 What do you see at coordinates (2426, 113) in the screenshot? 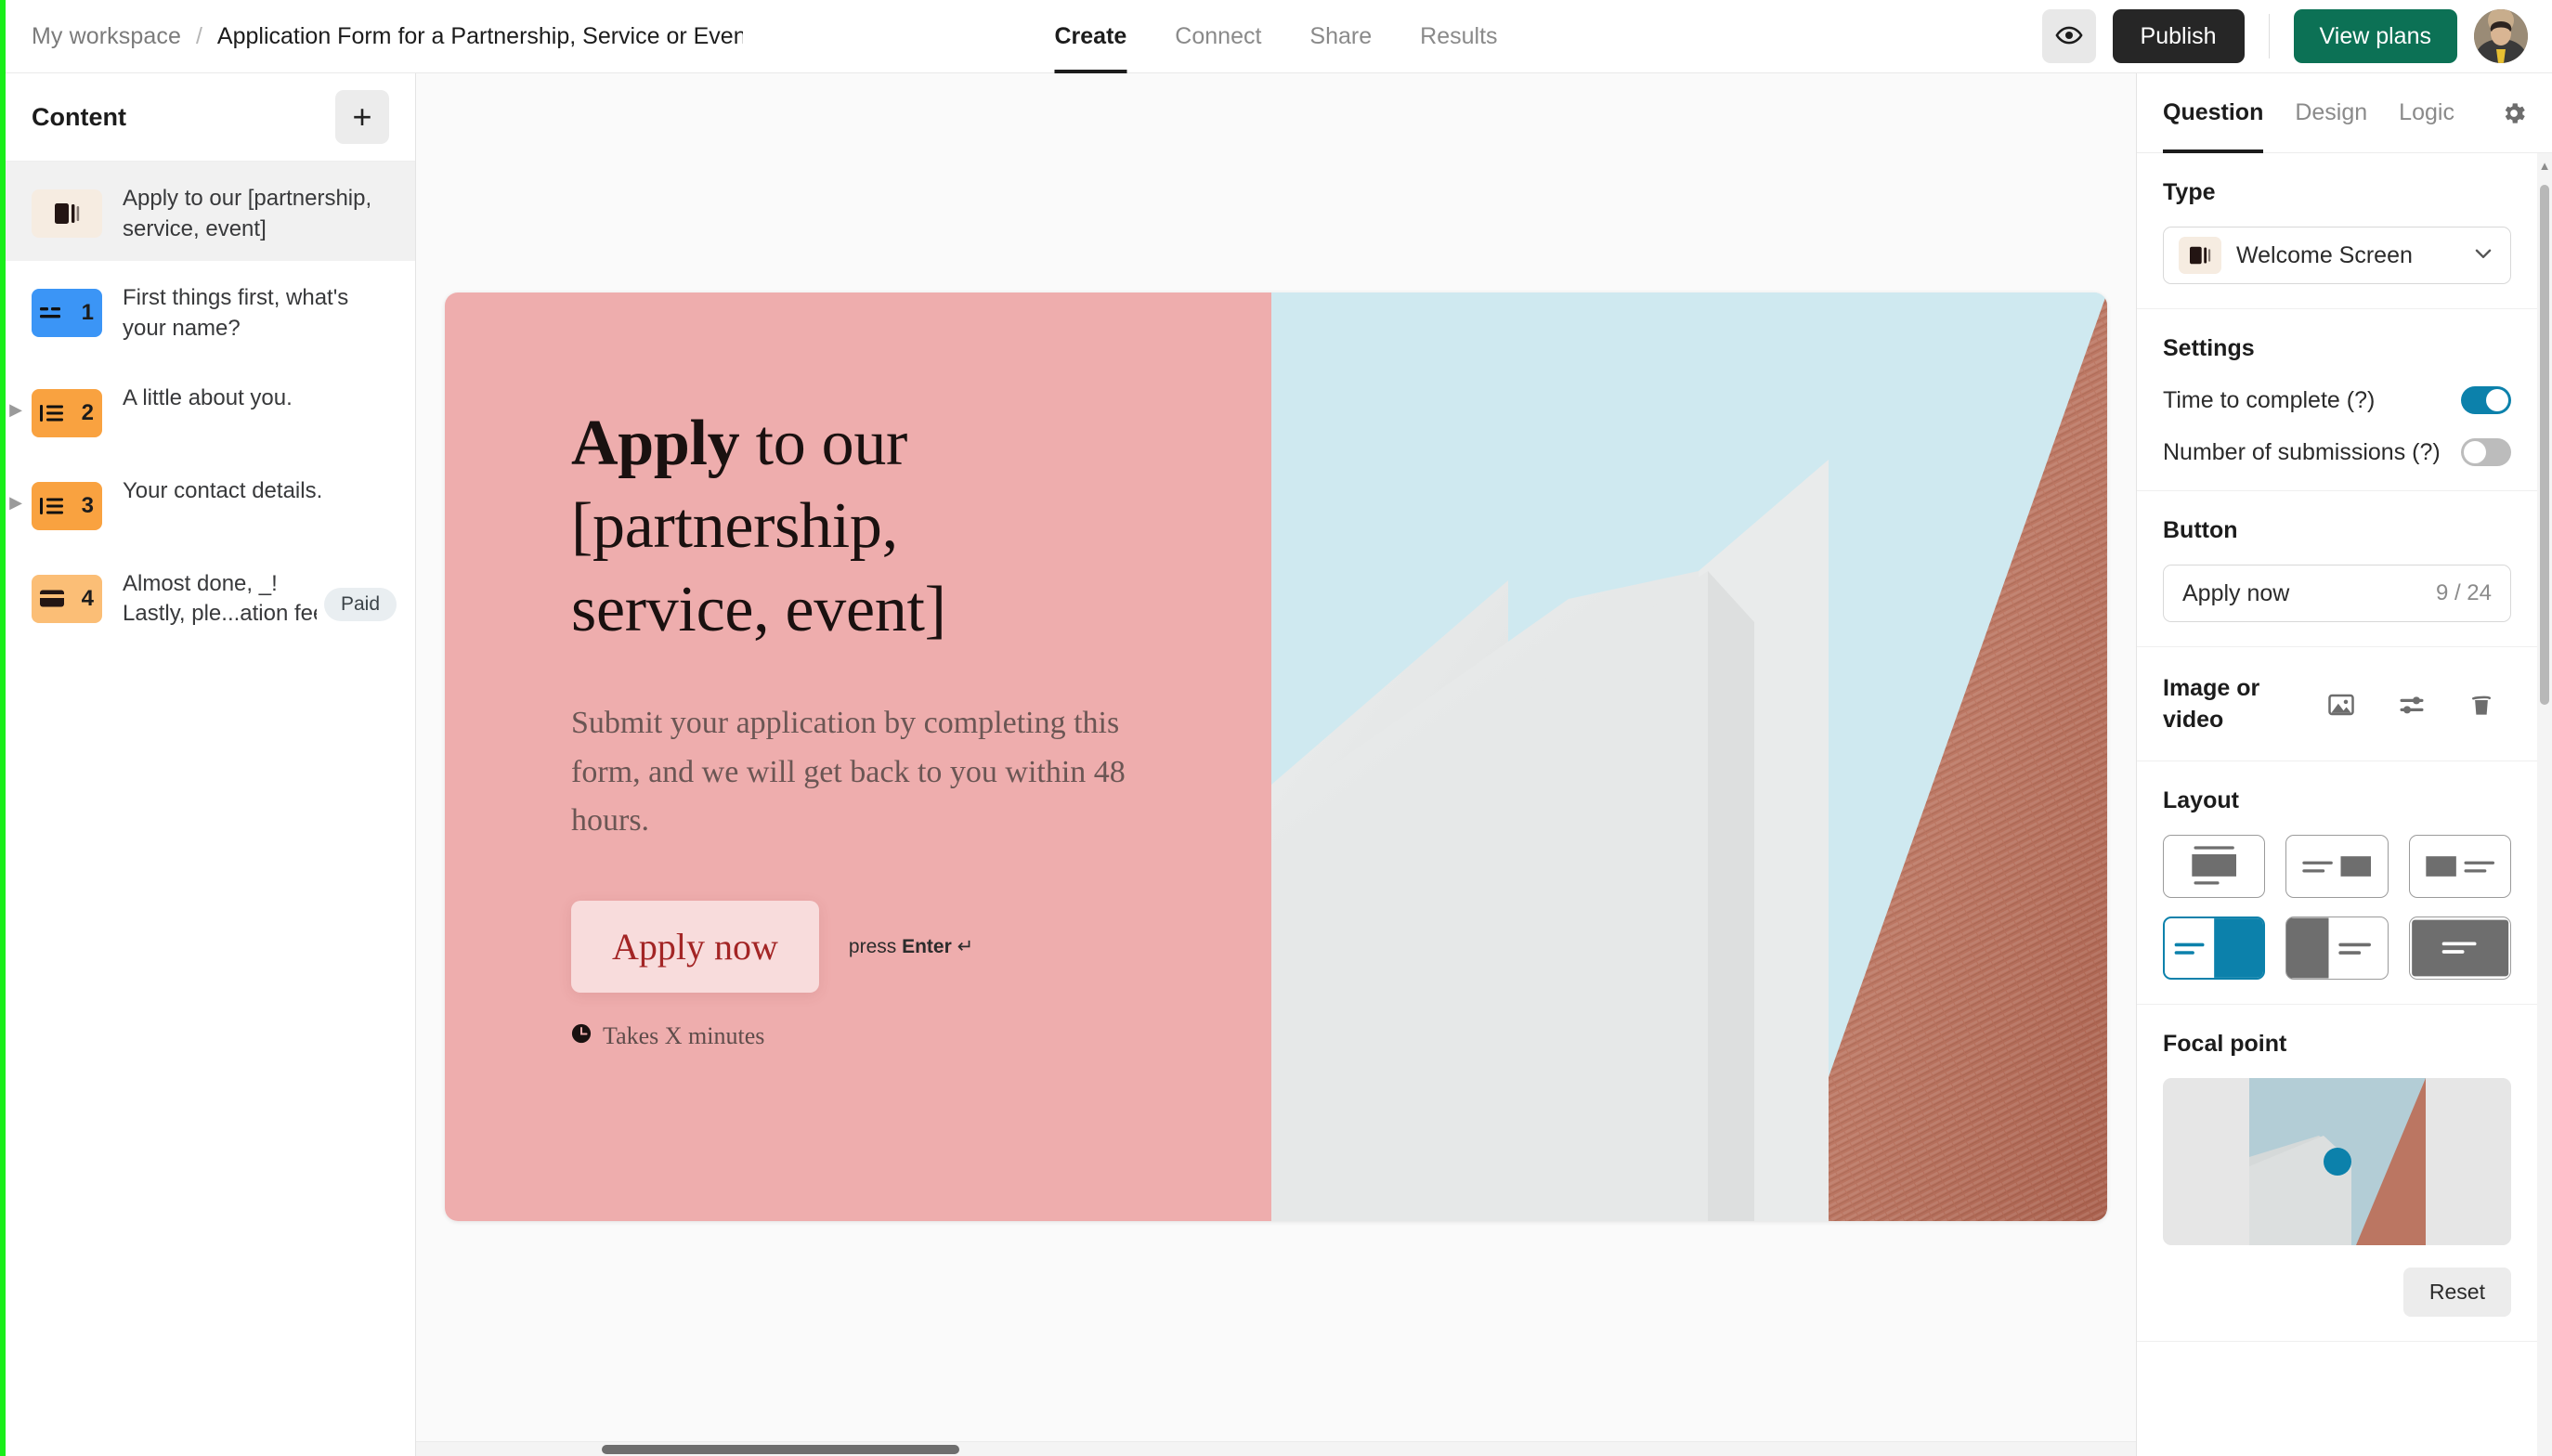
I see `tab-logic: Logic` at bounding box center [2426, 113].